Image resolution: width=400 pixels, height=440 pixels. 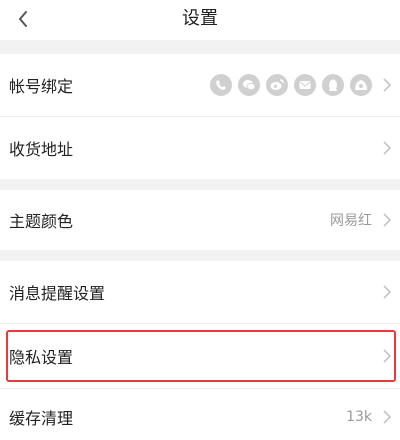 I want to click on app-header: 设置, so click(x=200, y=20).